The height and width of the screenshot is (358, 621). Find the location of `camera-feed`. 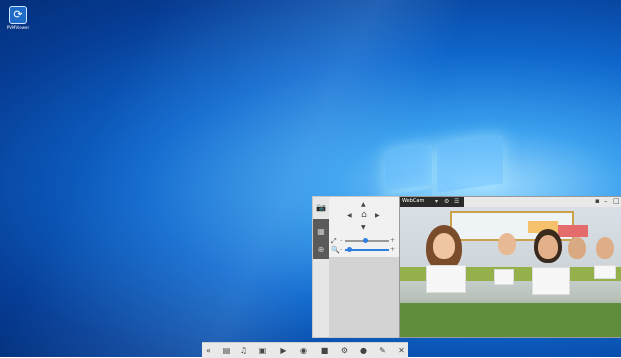

camera-feed is located at coordinates (510, 272).